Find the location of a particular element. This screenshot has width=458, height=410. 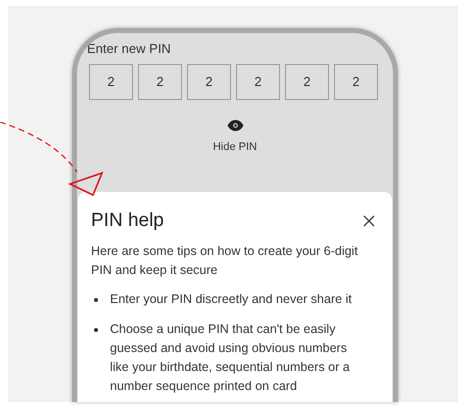

hide-pin-button: Hide PIN is located at coordinates (235, 147).